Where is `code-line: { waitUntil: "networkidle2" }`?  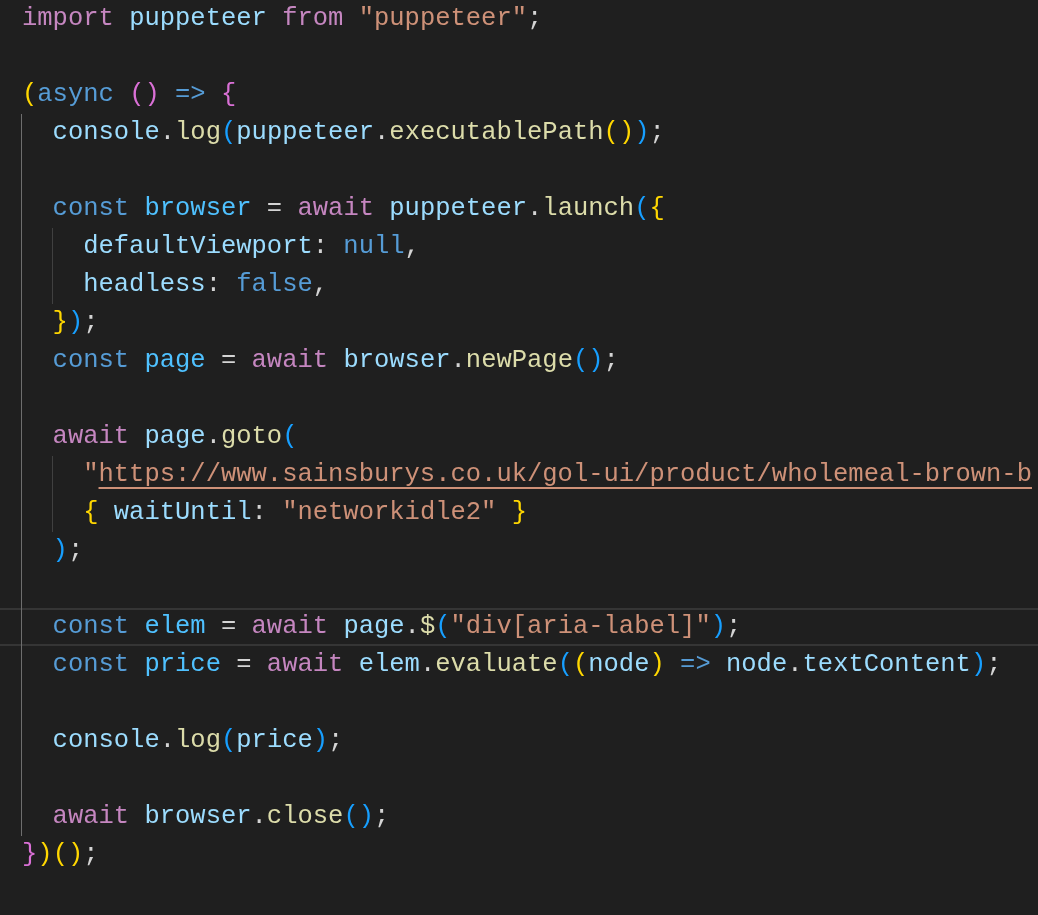 code-line: { waitUntil: "networkidle2" } is located at coordinates (305, 512).